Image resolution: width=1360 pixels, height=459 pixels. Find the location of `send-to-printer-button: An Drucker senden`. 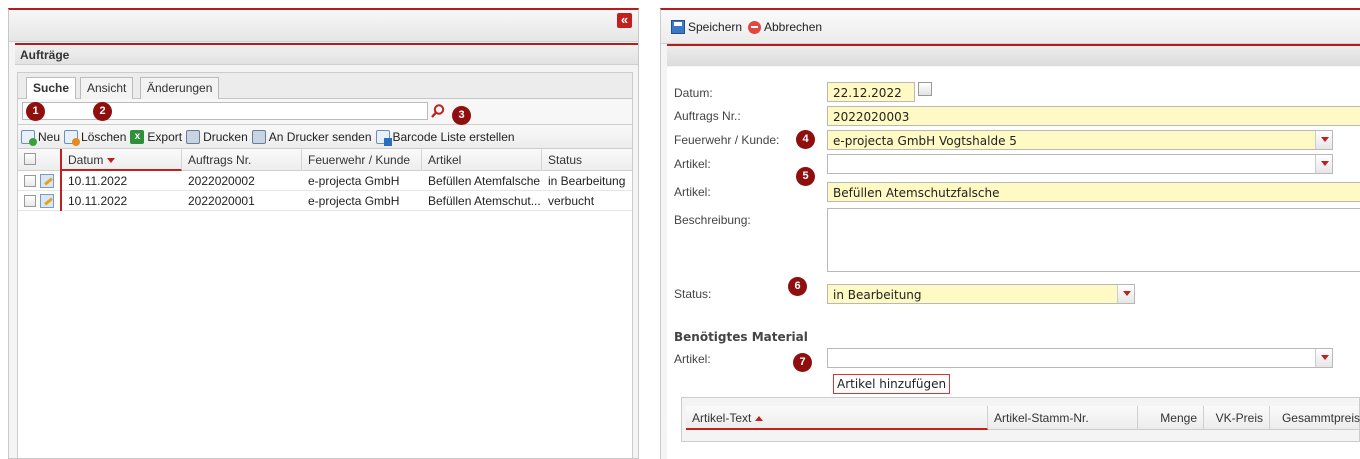

send-to-printer-button: An Drucker senden is located at coordinates (311, 136).